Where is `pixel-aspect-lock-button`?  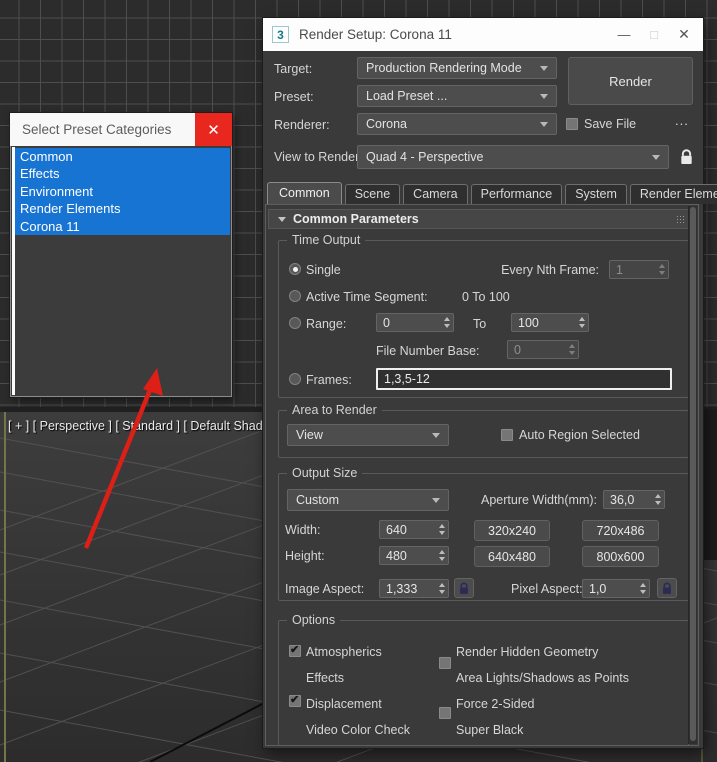 pixel-aspect-lock-button is located at coordinates (667, 588).